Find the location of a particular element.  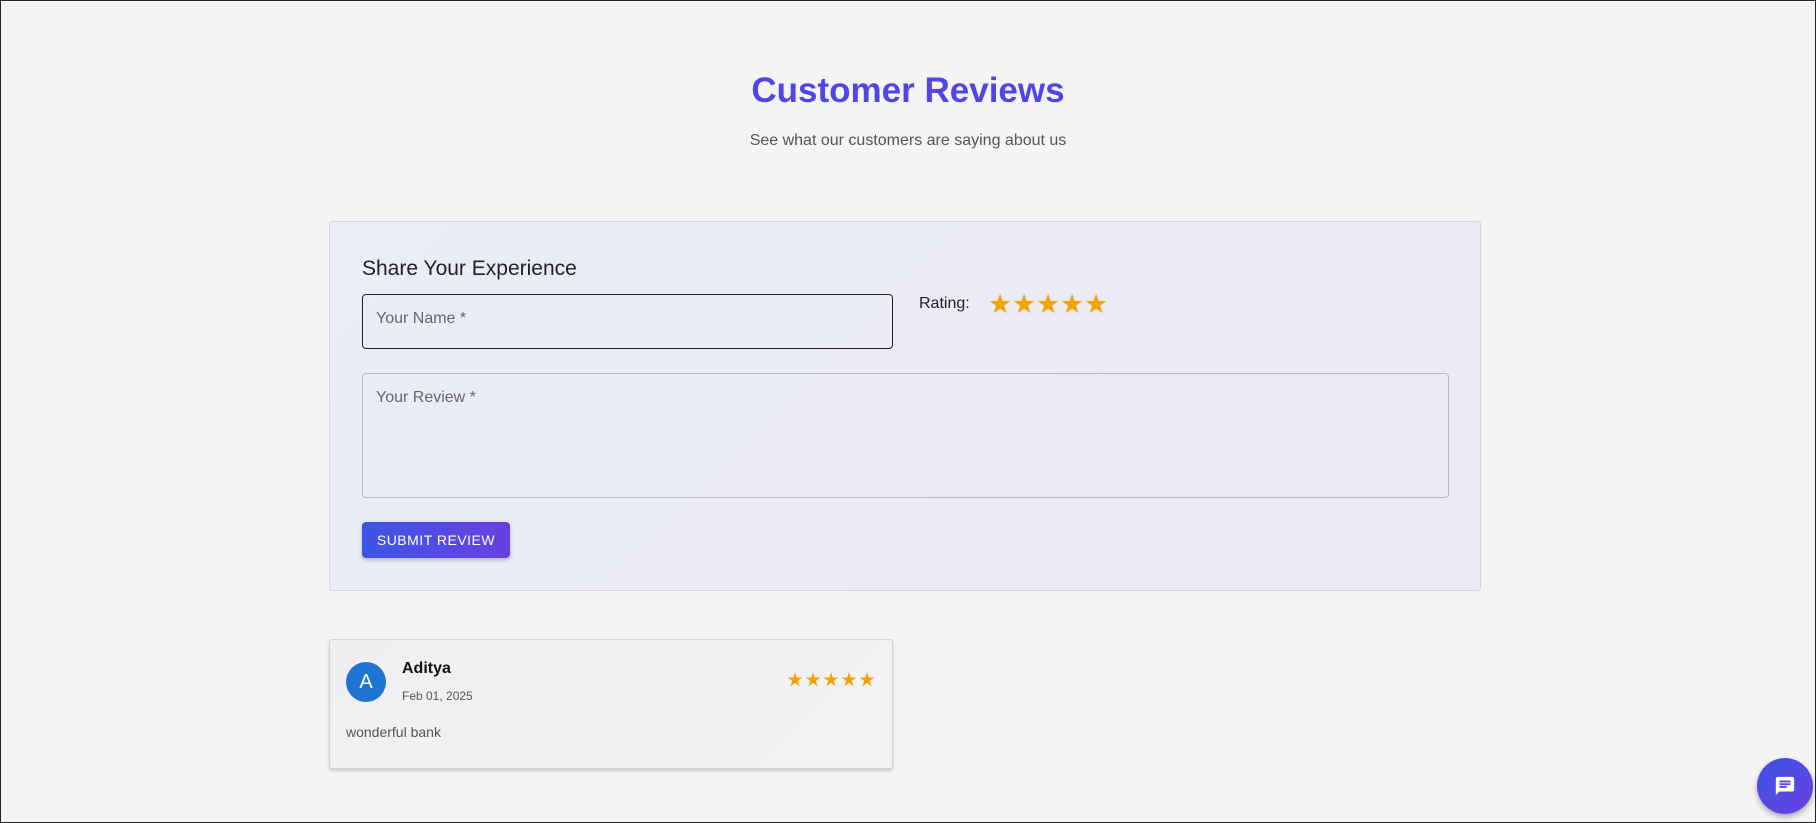

avatar: A is located at coordinates (366, 682).